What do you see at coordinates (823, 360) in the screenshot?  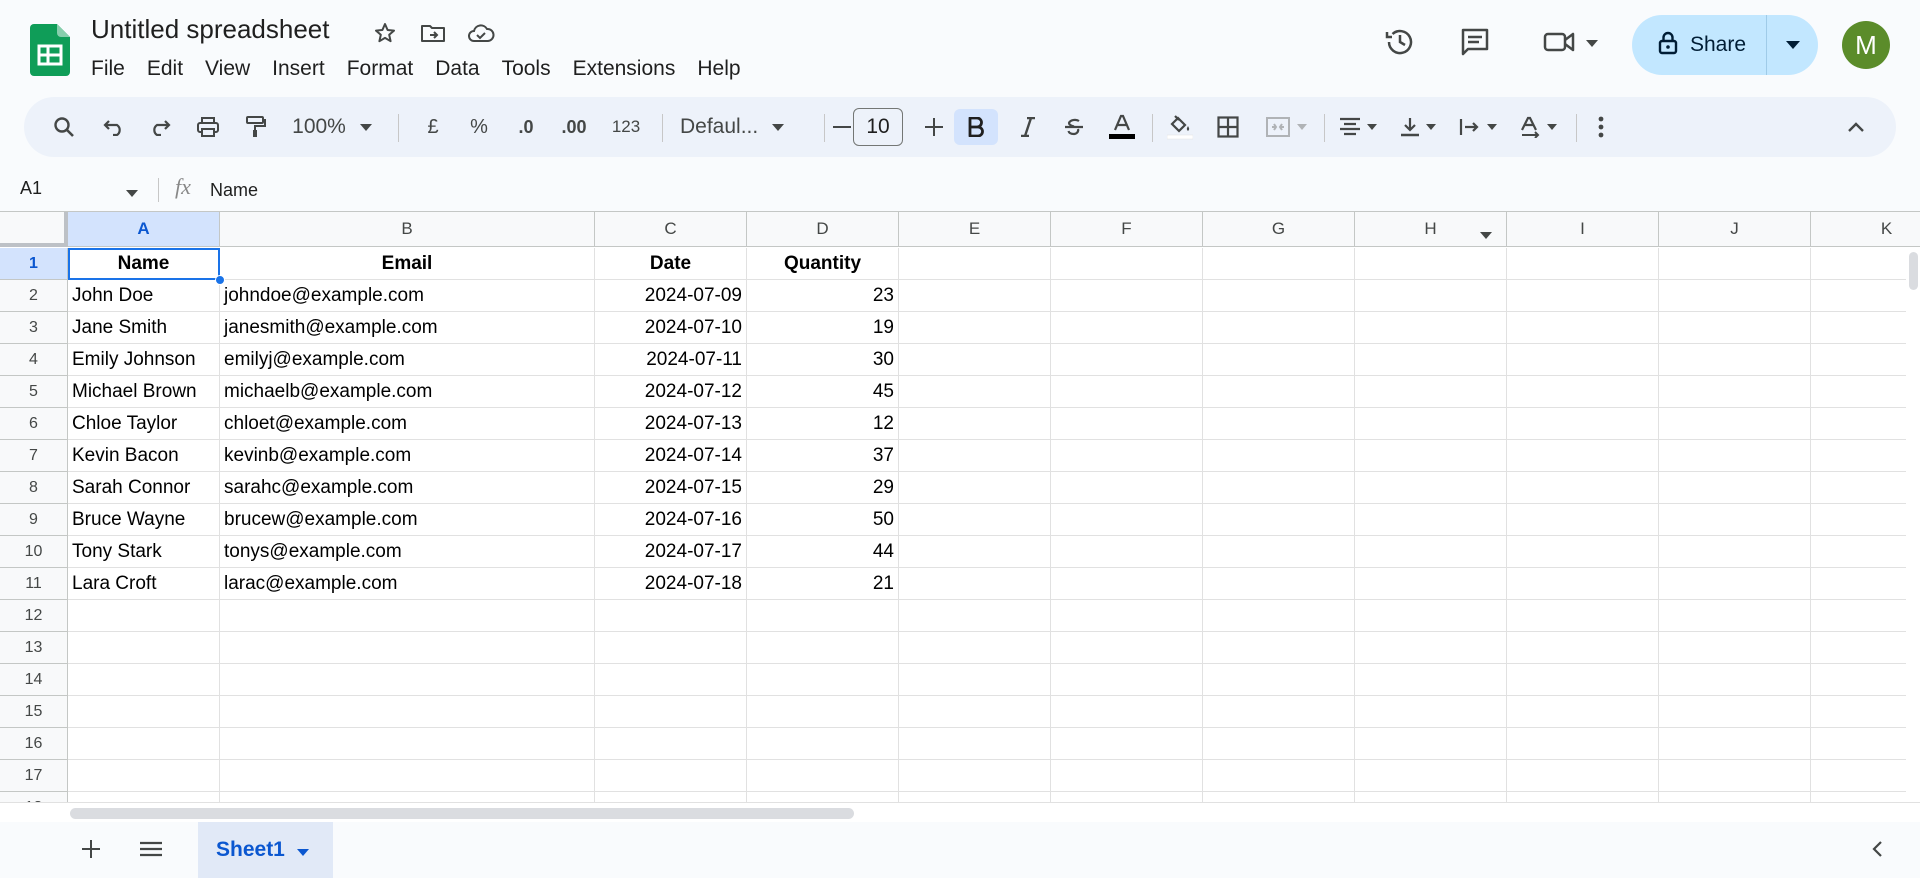 I see `data-cell: 30` at bounding box center [823, 360].